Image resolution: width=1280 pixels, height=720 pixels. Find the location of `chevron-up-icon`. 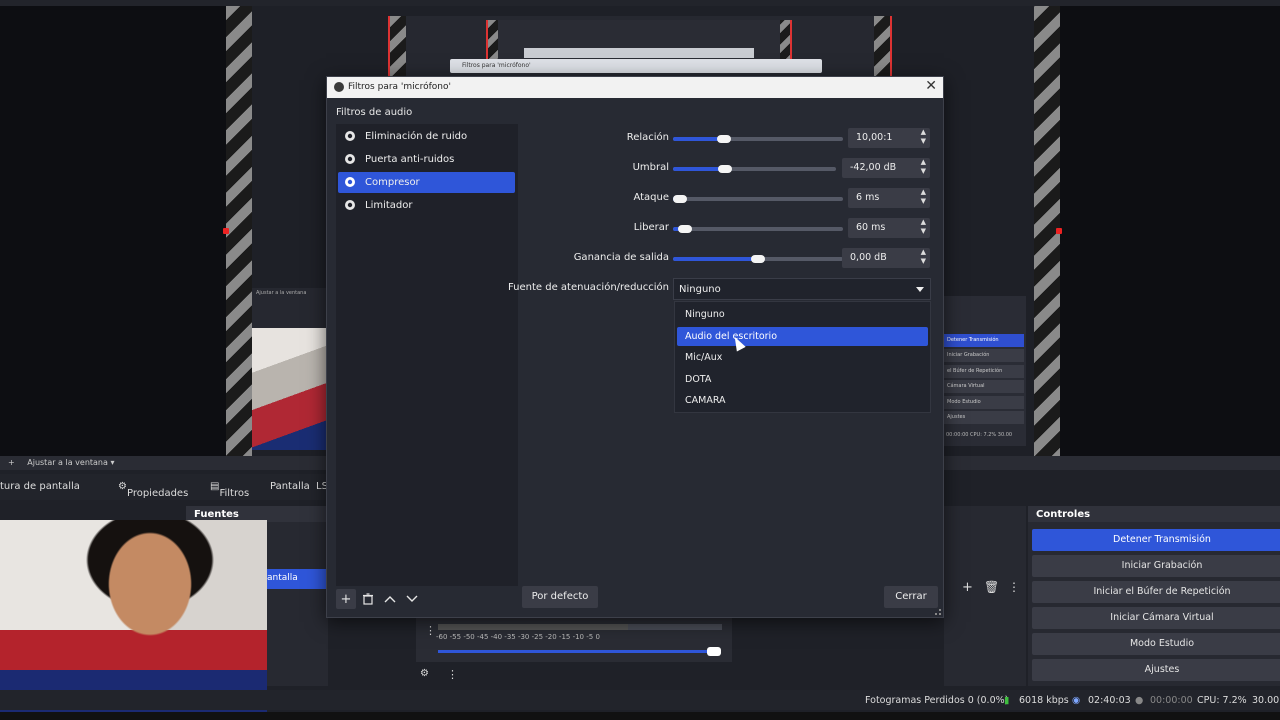

chevron-up-icon is located at coordinates (390, 599).